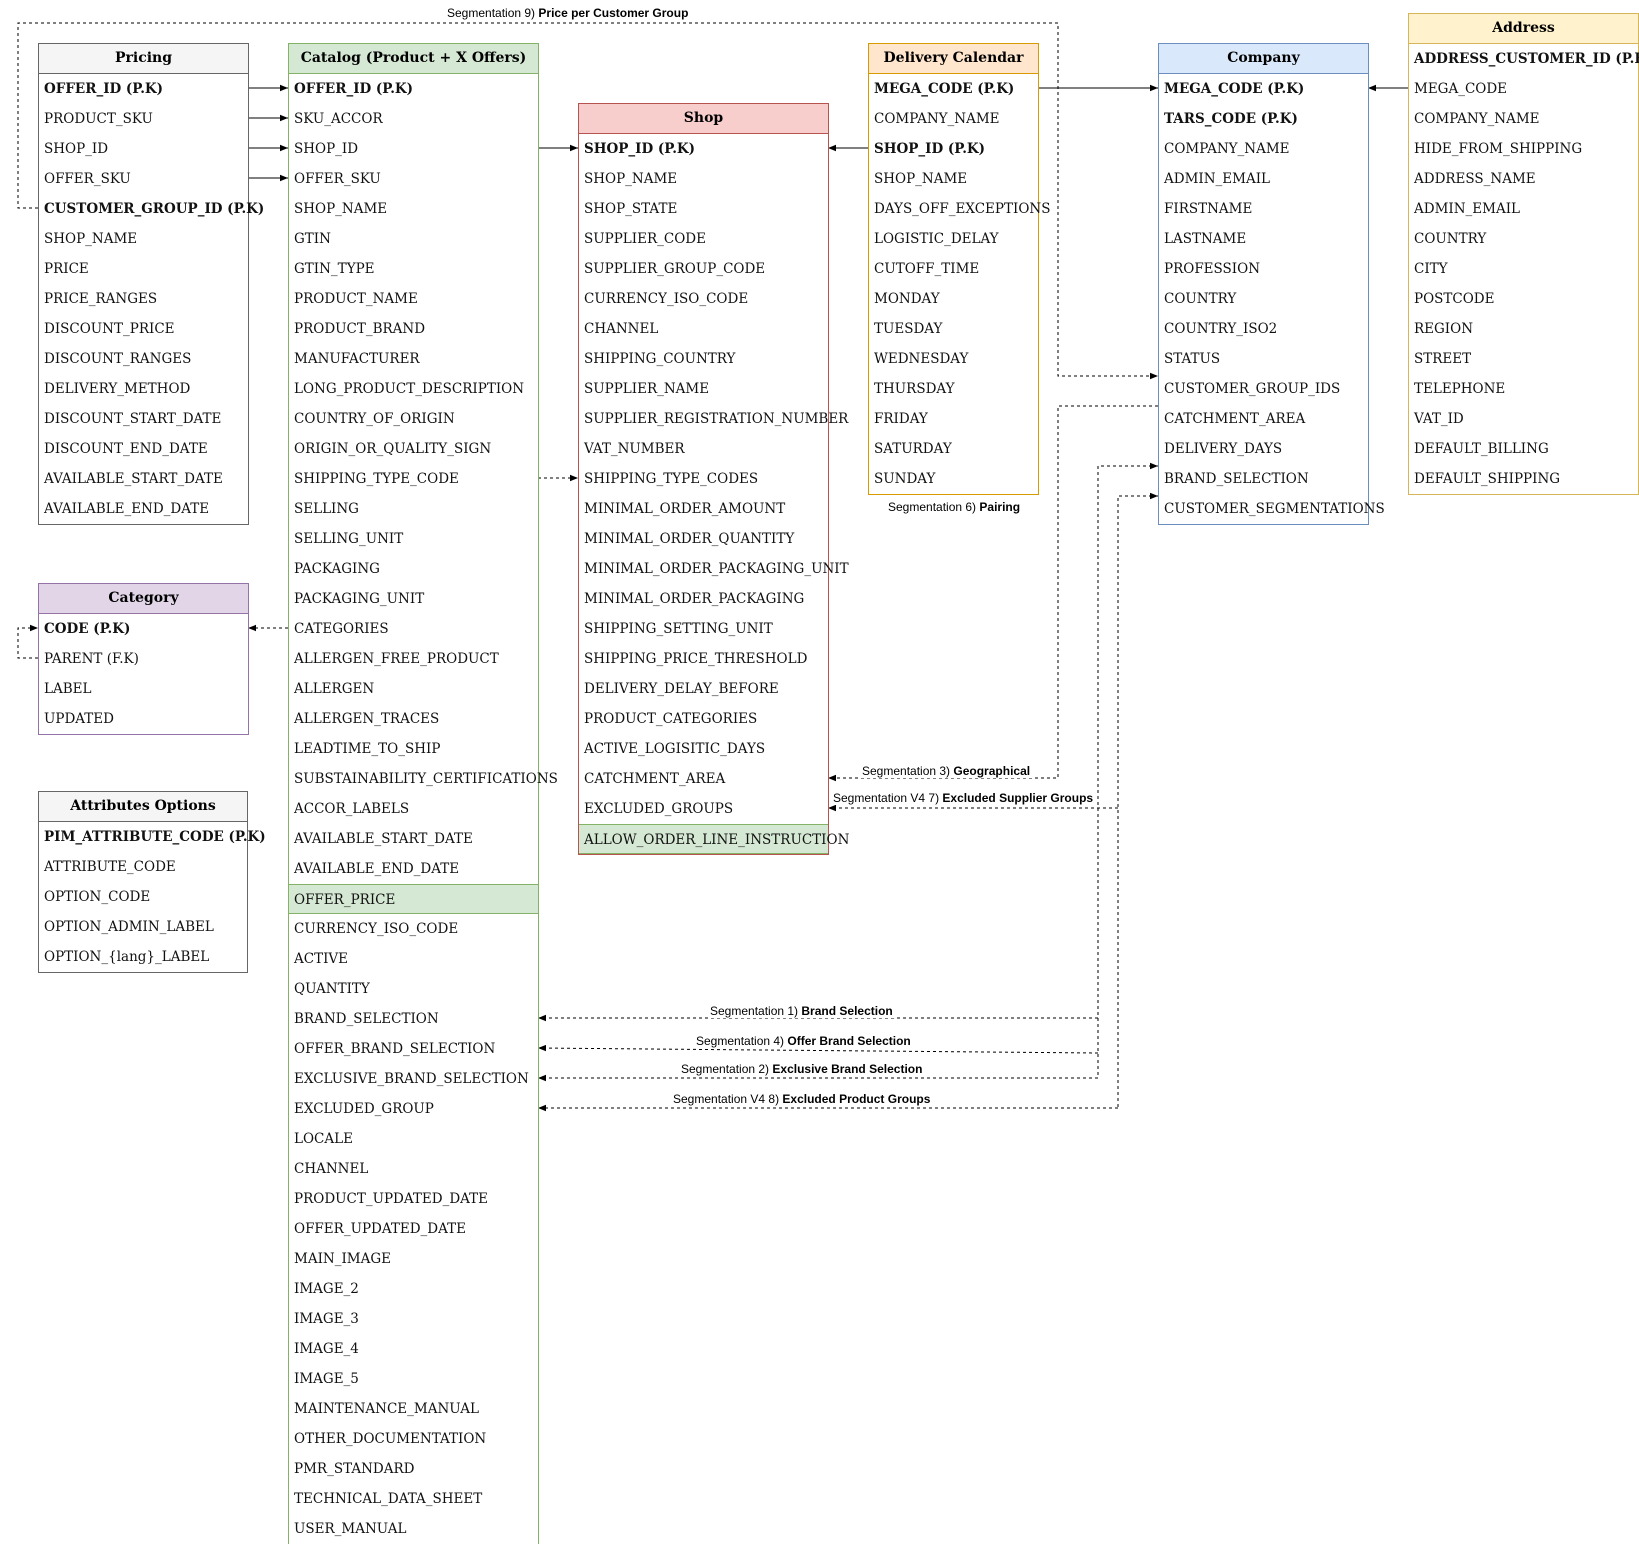 This screenshot has width=1639, height=1544. What do you see at coordinates (660, 359) in the screenshot?
I see `table-field: SHIPPING_COUNTRY` at bounding box center [660, 359].